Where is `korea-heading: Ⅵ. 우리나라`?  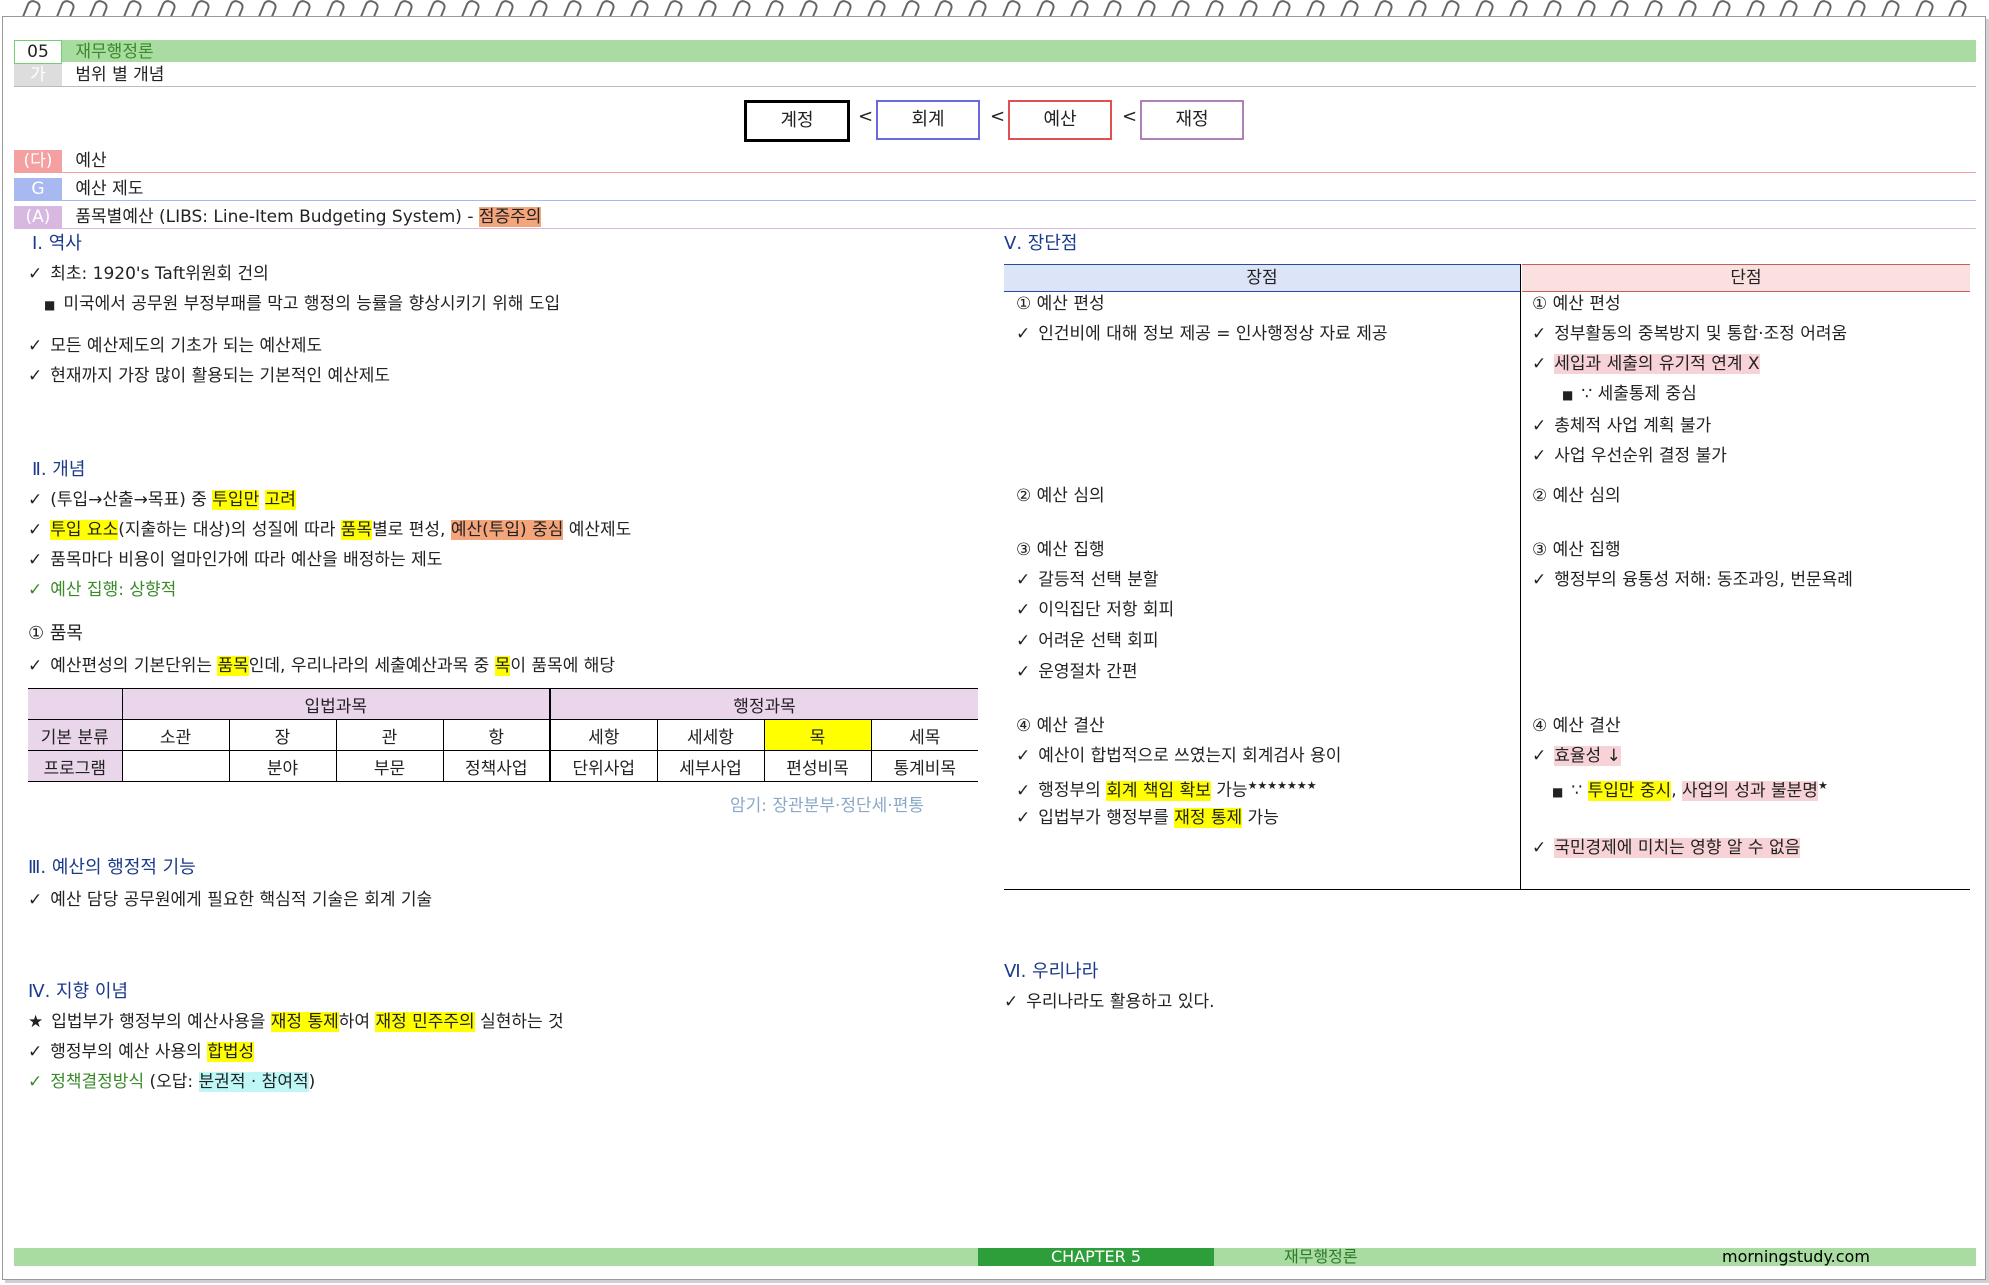
korea-heading: Ⅵ. 우리나라 is located at coordinates (1051, 971).